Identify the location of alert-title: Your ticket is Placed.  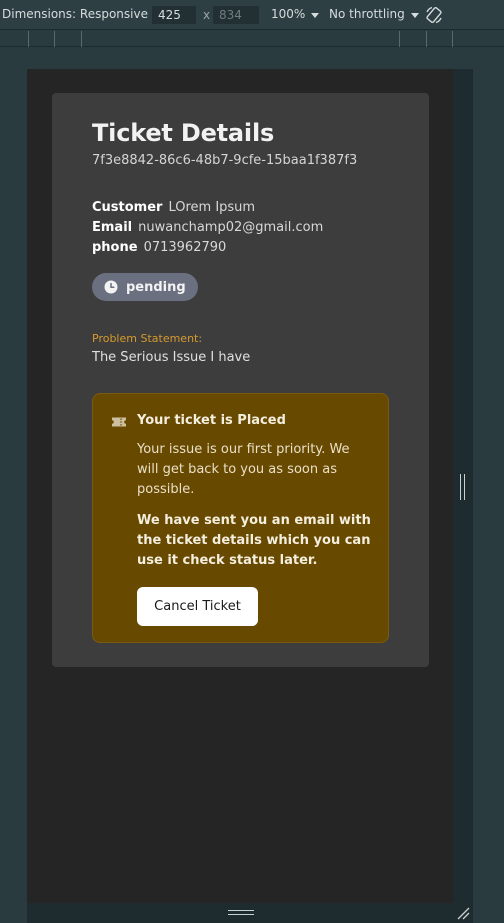
(211, 420).